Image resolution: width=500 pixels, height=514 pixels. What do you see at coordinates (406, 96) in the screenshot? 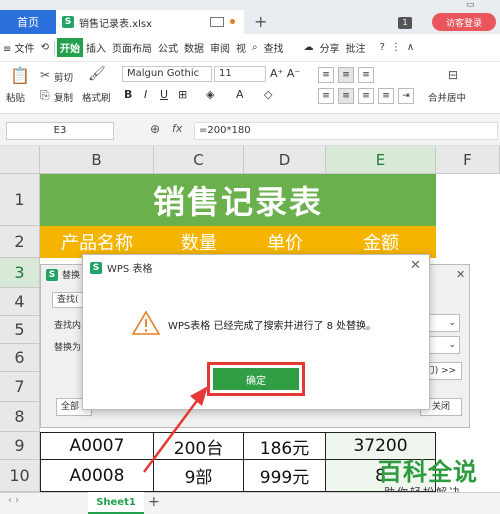
I see `indent-icon: ⇥` at bounding box center [406, 96].